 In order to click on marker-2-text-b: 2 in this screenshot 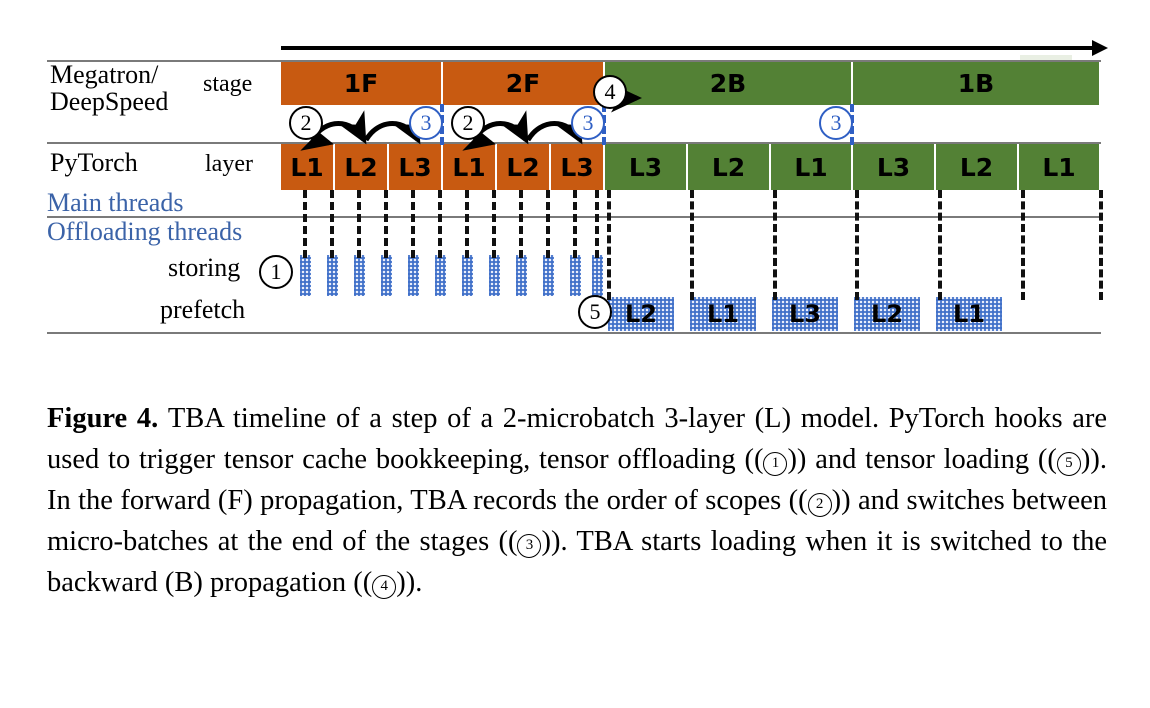, I will do `click(468, 122)`.